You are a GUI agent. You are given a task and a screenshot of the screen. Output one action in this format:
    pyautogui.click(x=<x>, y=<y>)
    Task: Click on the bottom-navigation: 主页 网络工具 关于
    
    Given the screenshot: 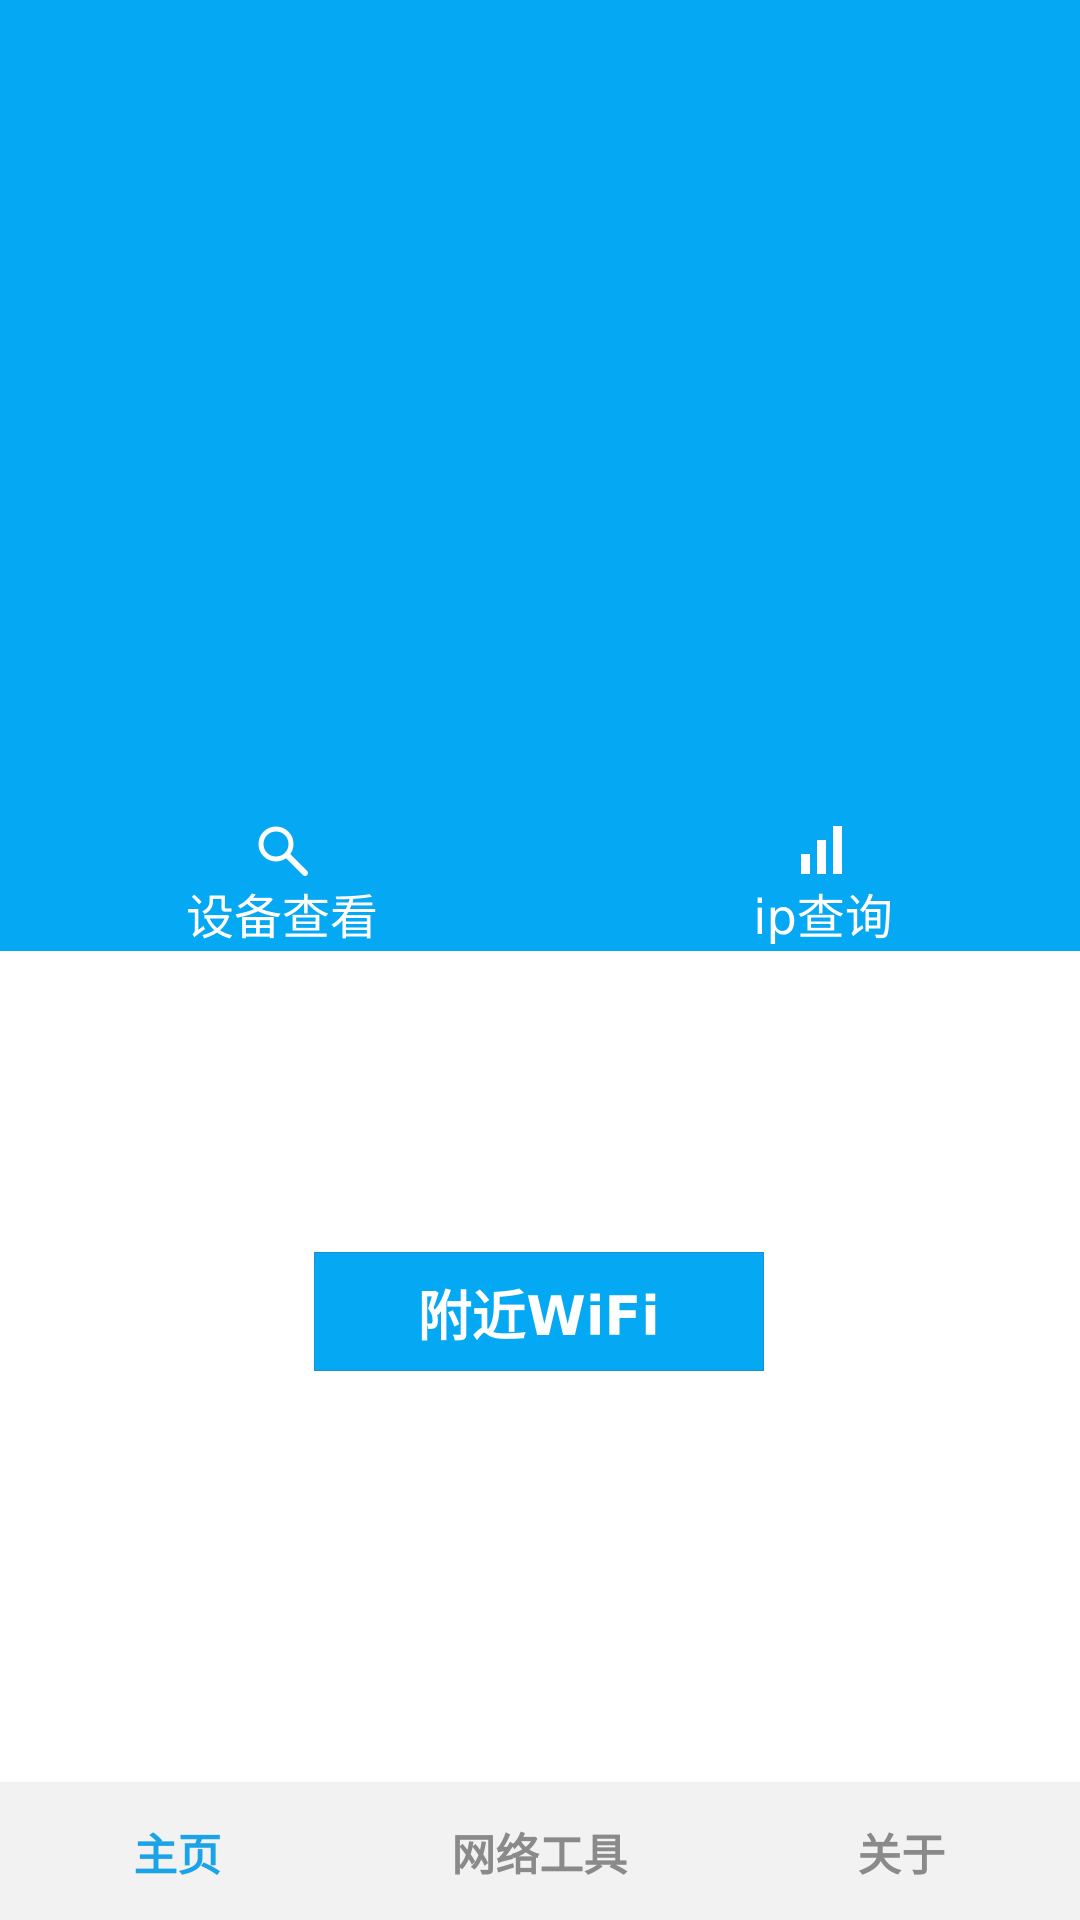 What is the action you would take?
    pyautogui.click(x=540, y=1851)
    